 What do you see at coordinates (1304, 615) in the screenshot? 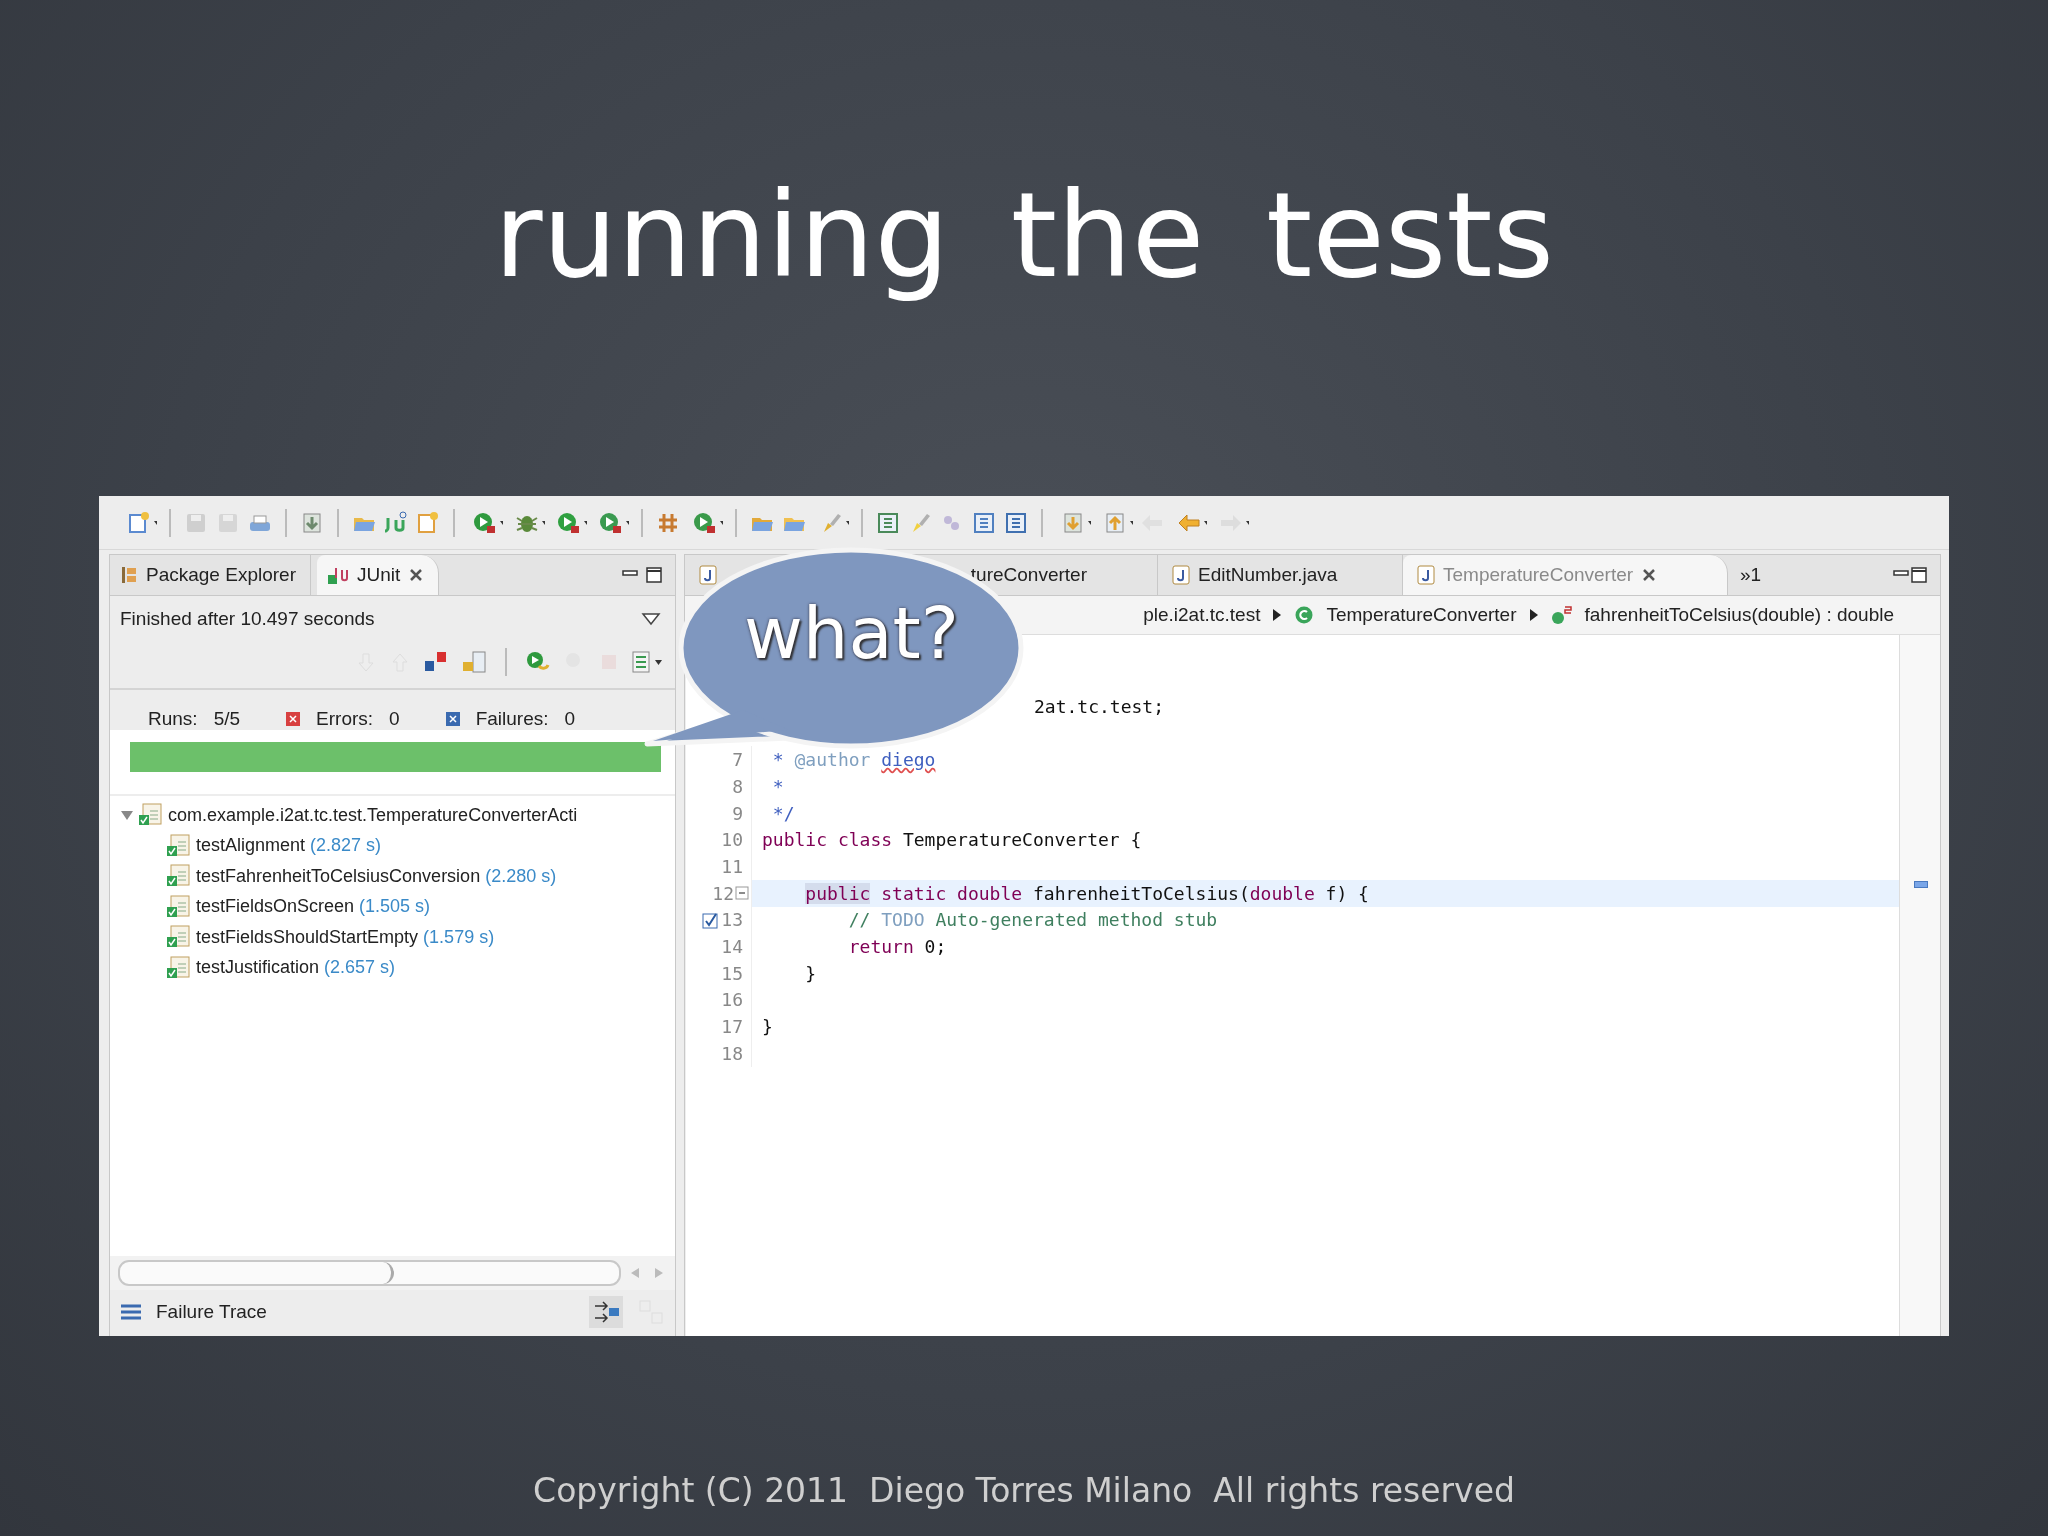
I see `class-icon` at bounding box center [1304, 615].